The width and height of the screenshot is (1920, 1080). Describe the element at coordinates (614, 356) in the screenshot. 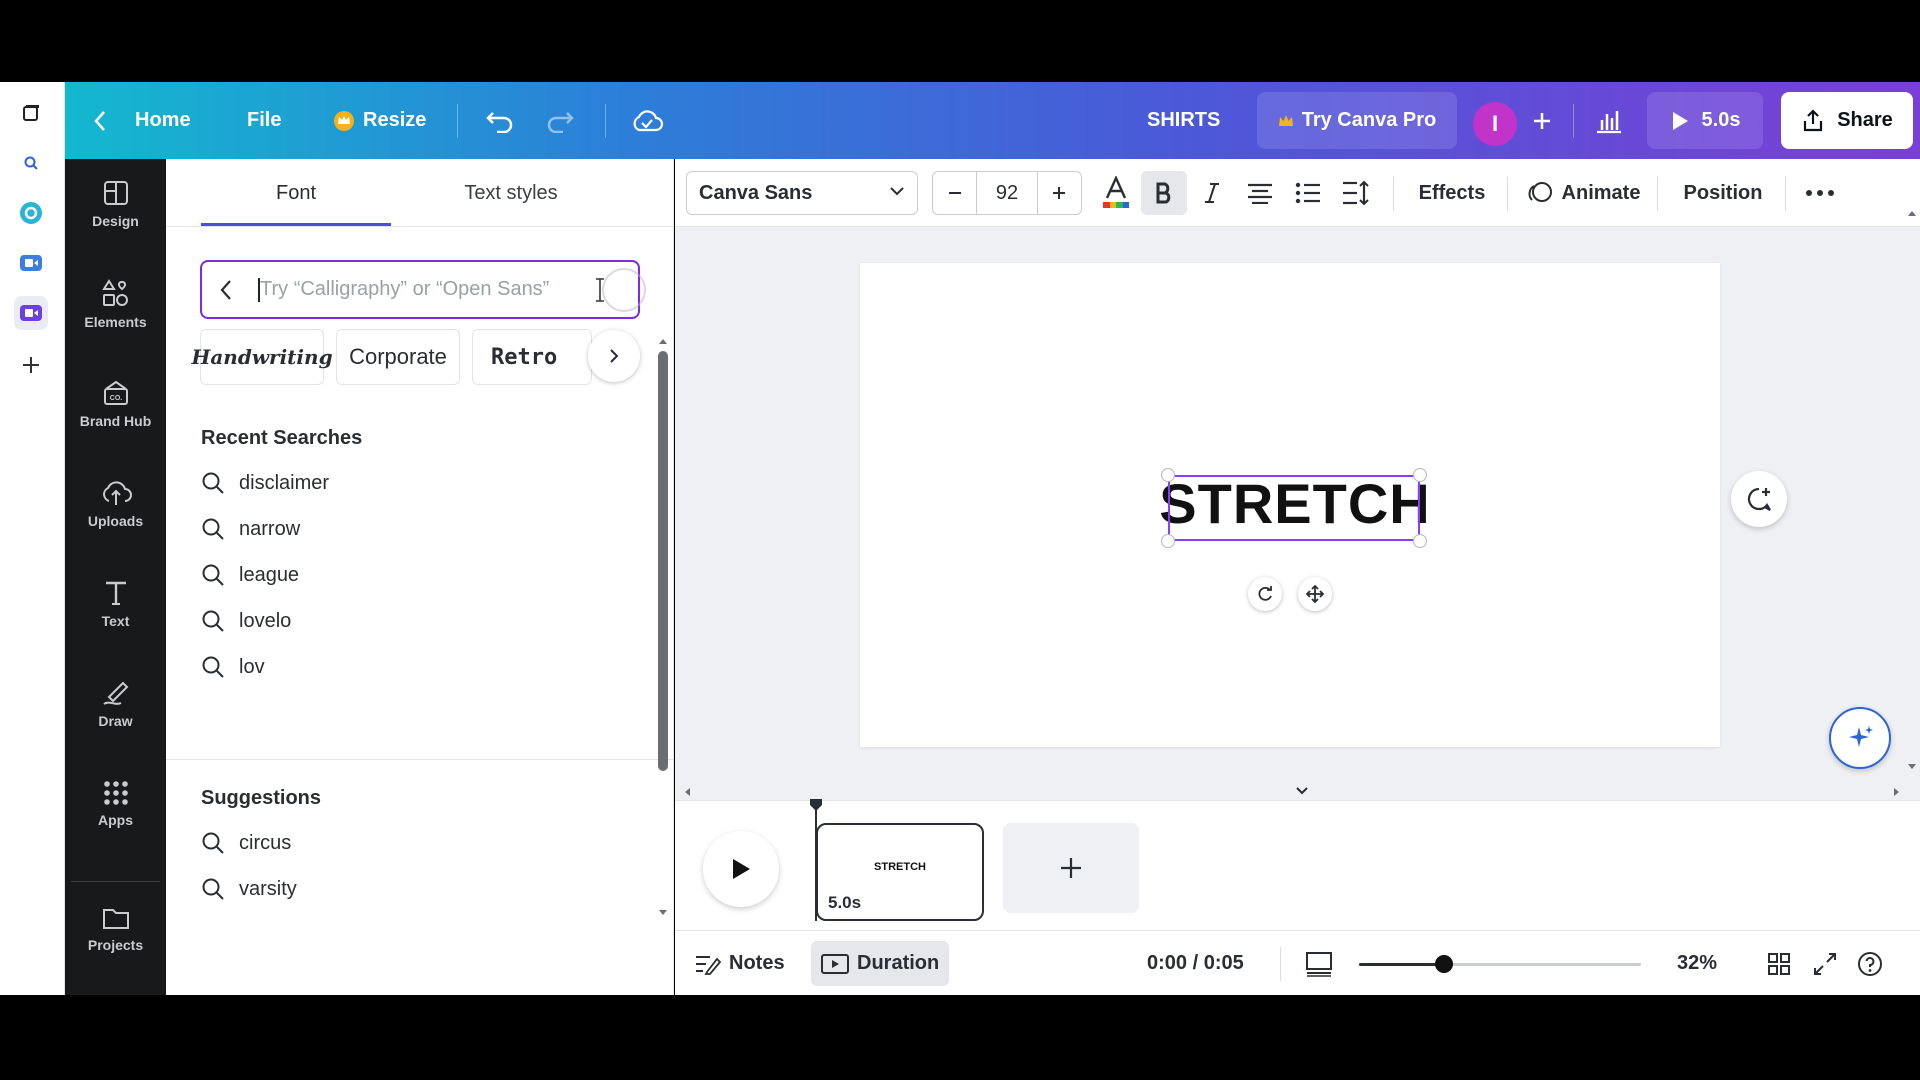

I see `chip-scroll-next-button` at that location.